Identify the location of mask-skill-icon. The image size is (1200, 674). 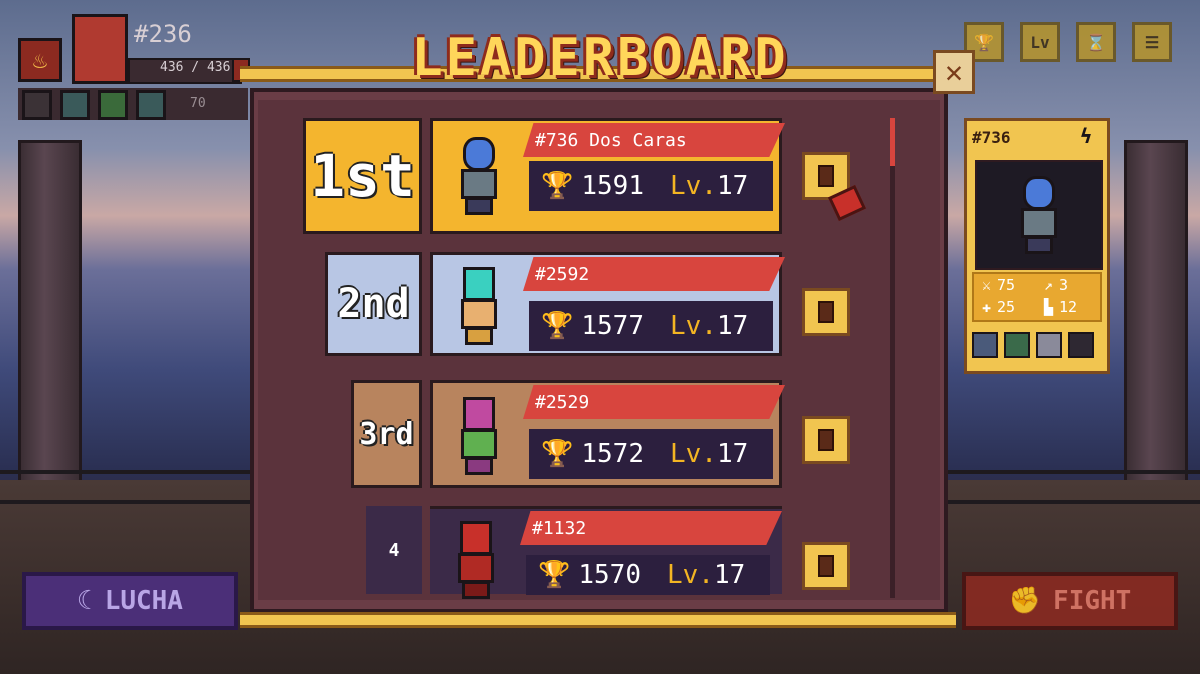
(75, 105).